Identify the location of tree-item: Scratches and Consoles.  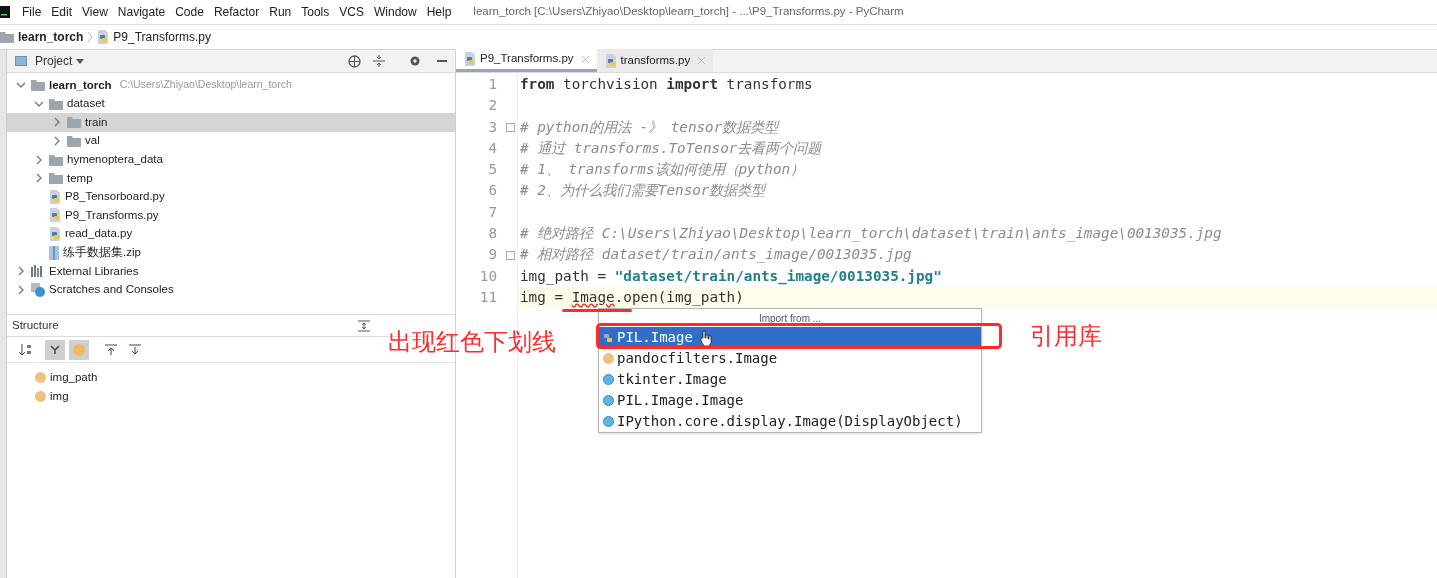
(231, 290).